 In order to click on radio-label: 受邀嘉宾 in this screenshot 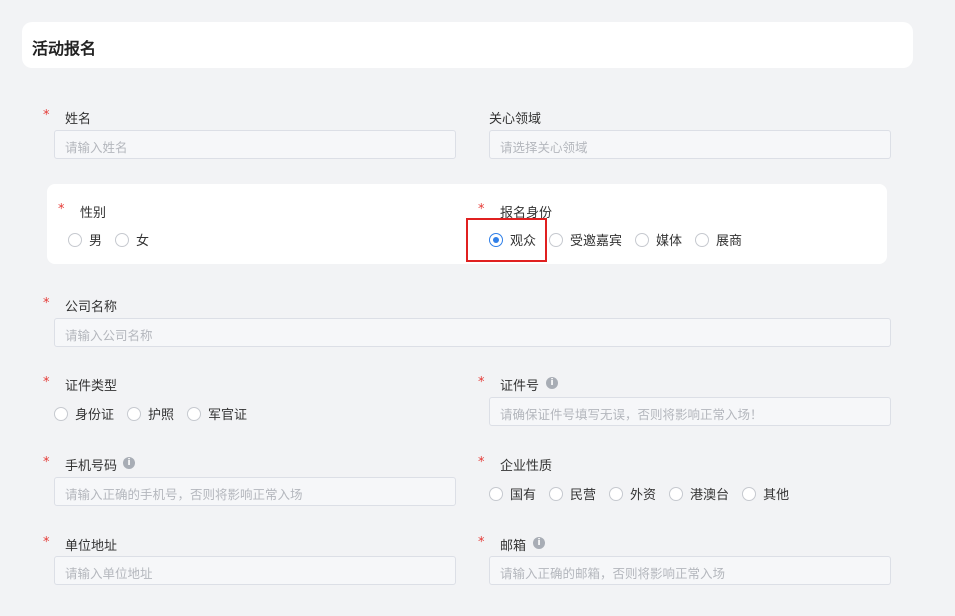, I will do `click(596, 241)`.